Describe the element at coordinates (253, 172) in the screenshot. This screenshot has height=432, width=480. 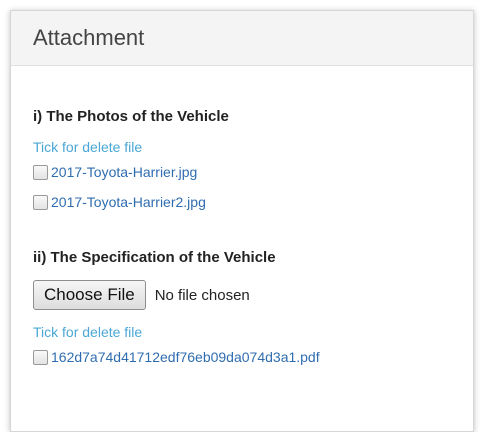
I see `photo-file-row: 2017-Toyota-Harrier.jpg` at that location.